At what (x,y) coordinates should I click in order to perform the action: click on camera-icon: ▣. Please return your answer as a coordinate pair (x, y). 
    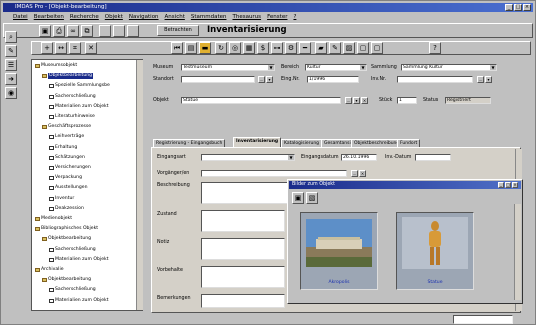
    Looking at the image, I should click on (298, 198).